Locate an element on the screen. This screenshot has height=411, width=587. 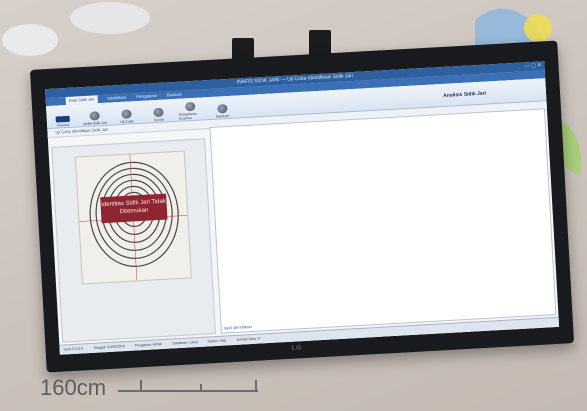
ribbon-button-cocok: Cocok is located at coordinates (158, 114).